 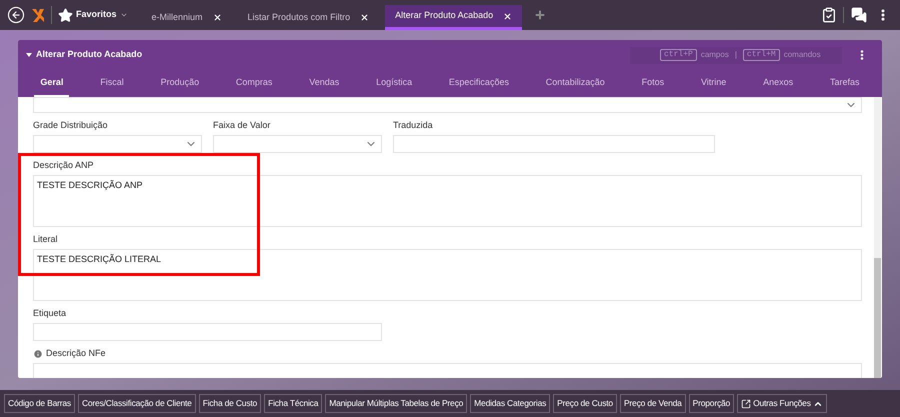 I want to click on more-functions-button: Outras Funções, so click(x=782, y=403).